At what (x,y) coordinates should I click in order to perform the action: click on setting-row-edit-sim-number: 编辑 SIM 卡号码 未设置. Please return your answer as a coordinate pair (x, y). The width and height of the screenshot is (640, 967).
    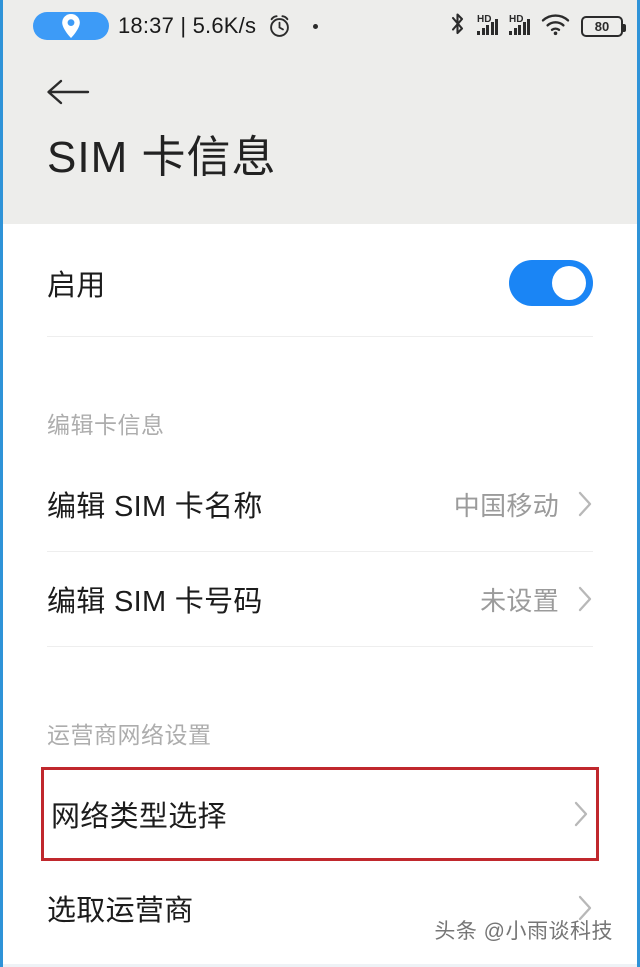
    Looking at the image, I should click on (320, 599).